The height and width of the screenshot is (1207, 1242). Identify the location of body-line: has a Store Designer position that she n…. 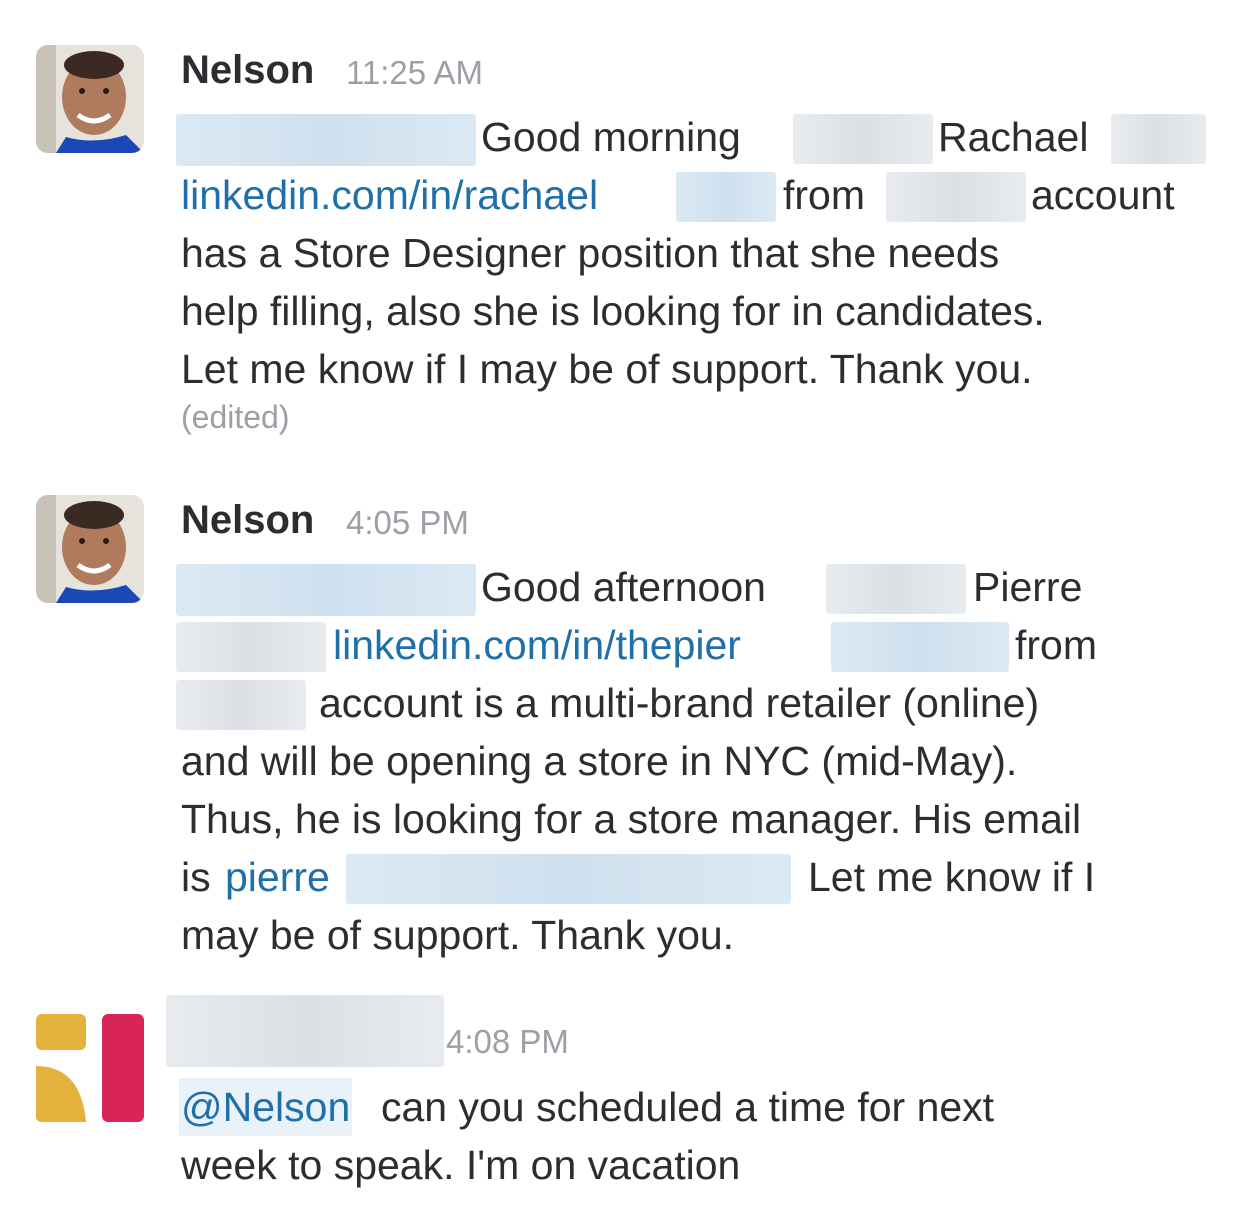
(590, 253).